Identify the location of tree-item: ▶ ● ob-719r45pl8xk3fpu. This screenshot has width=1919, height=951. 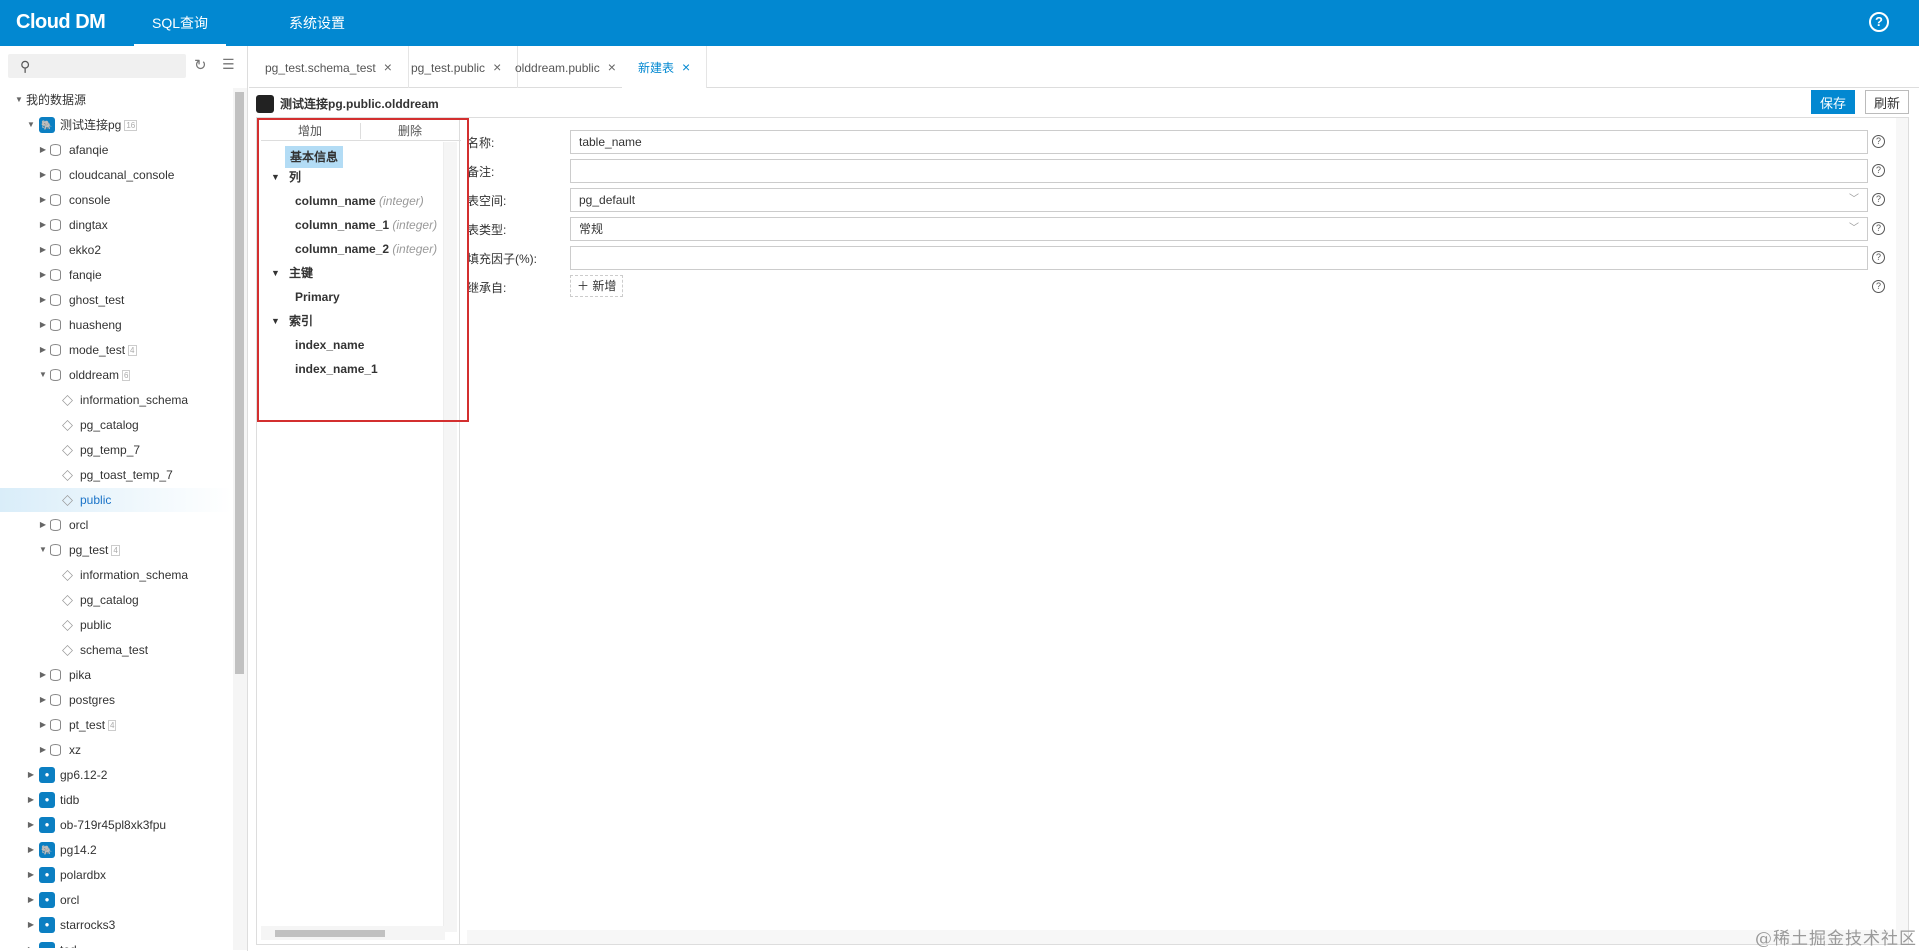
(116, 825).